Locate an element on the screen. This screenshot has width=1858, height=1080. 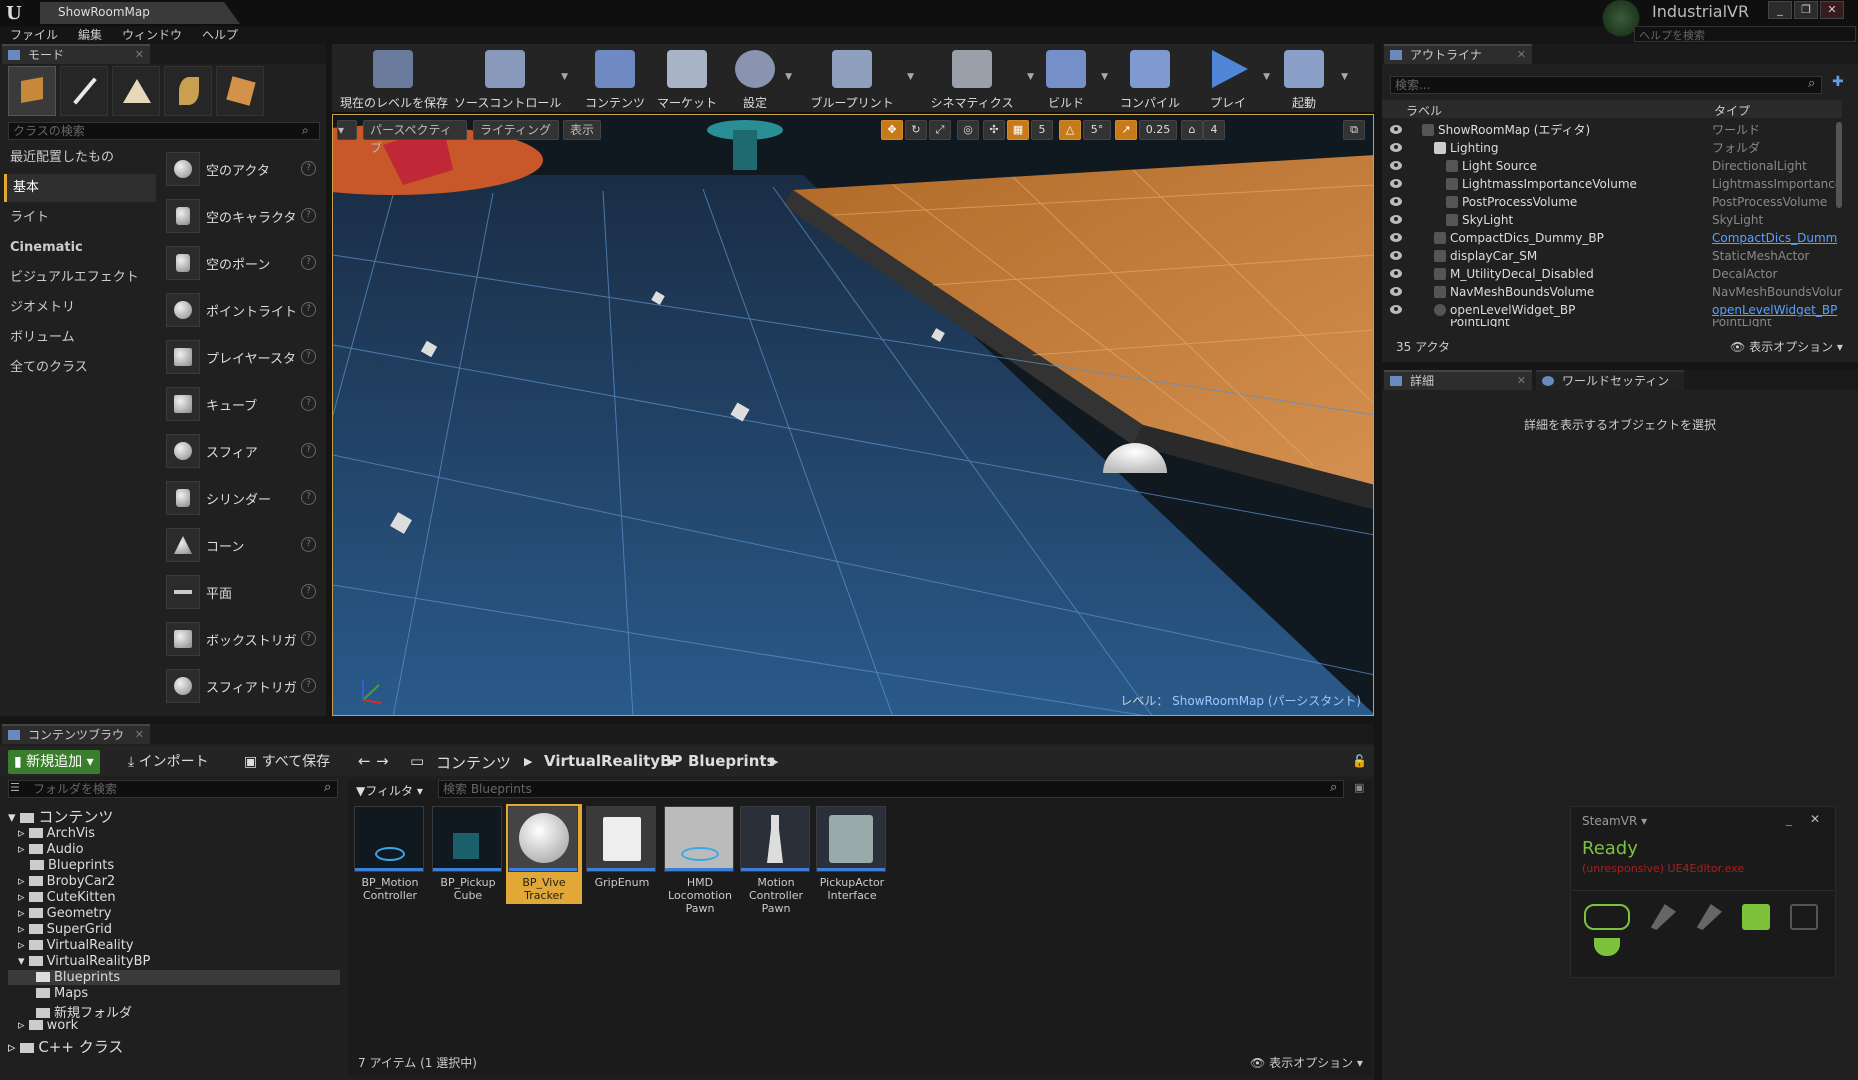
class-search-input: クラスの検索 is located at coordinates (164, 131).